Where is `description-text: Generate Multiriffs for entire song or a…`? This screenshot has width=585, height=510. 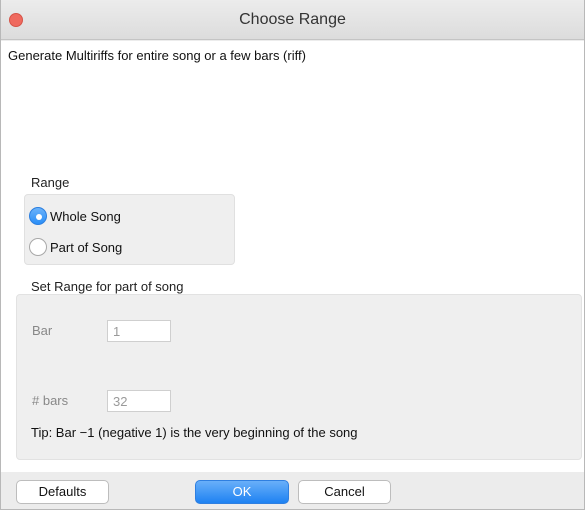 description-text: Generate Multiriffs for entire song or a… is located at coordinates (157, 55).